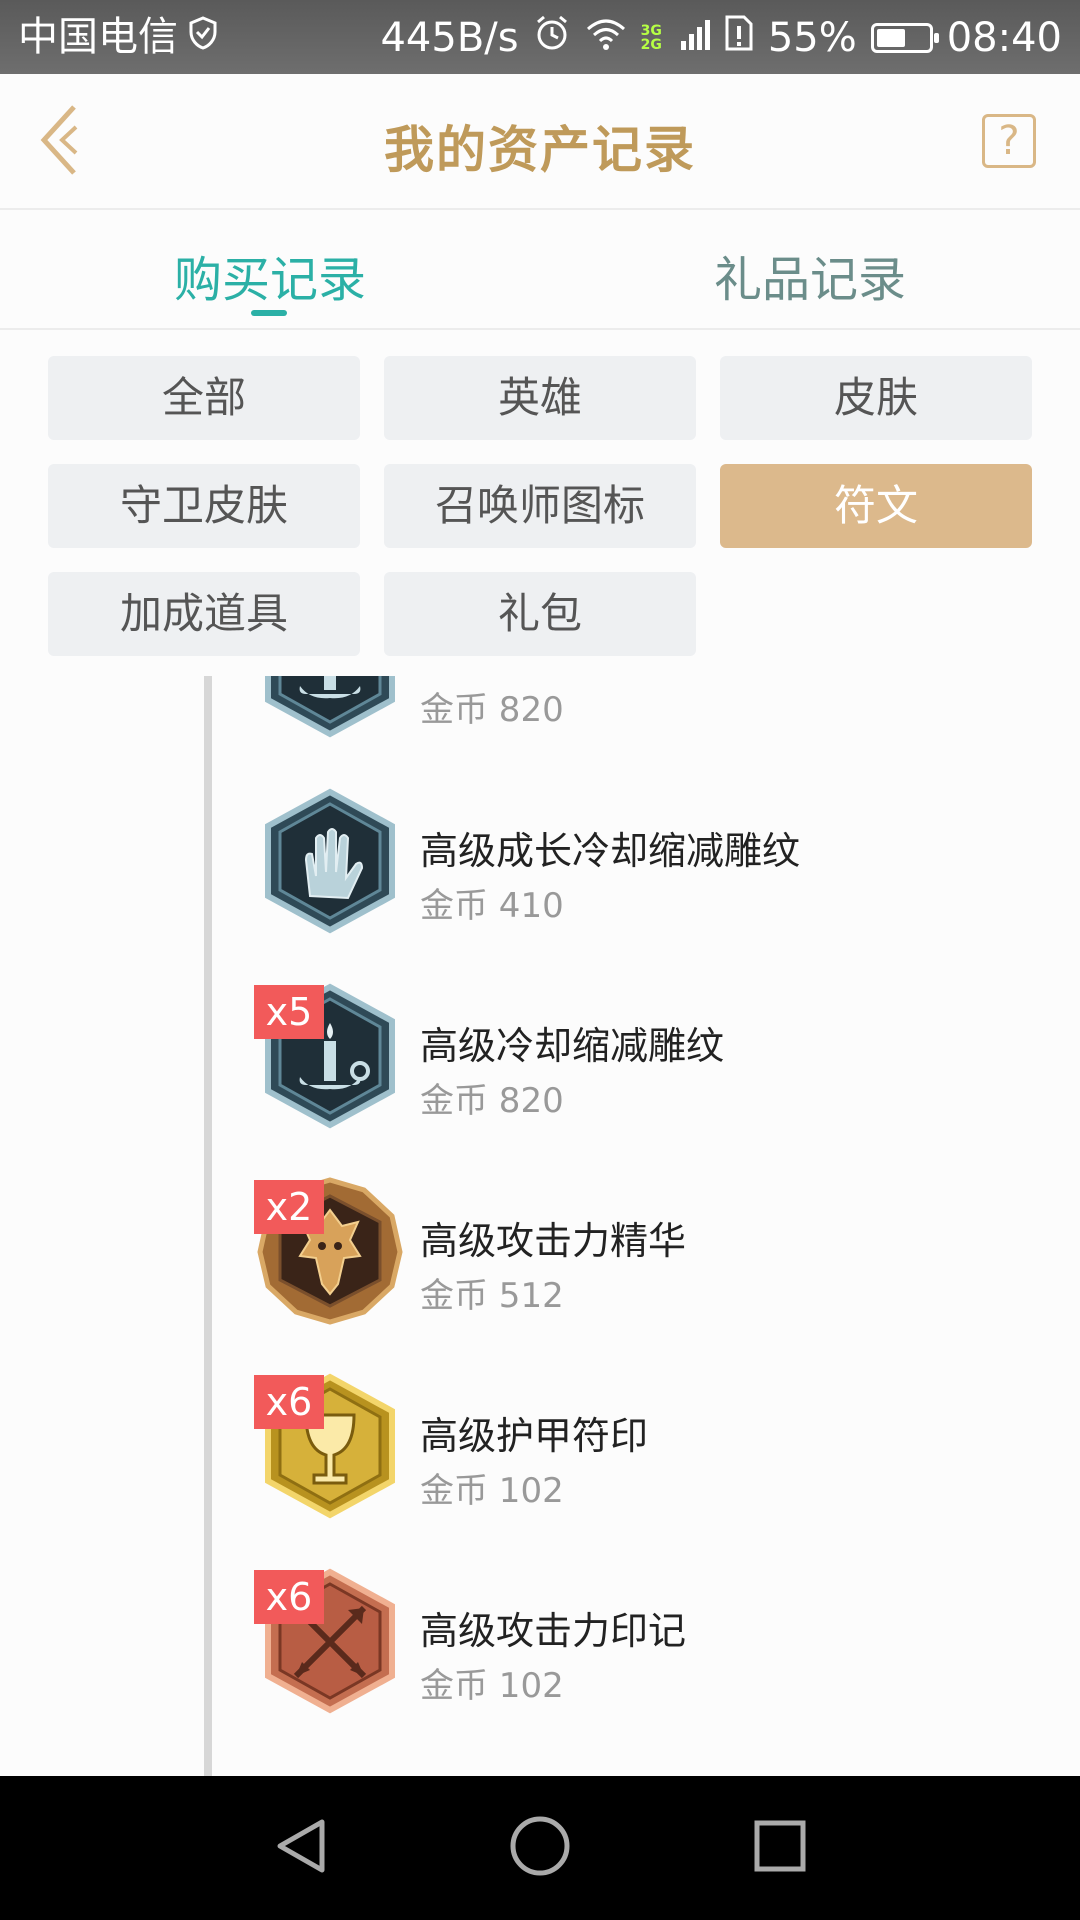 The height and width of the screenshot is (1920, 1080). What do you see at coordinates (876, 506) in the screenshot?
I see `filter-runes: 符文` at bounding box center [876, 506].